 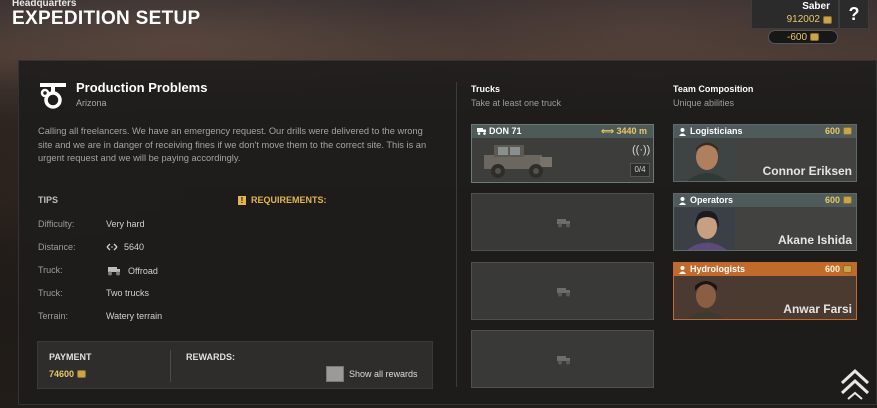 I want to click on team-role: Hydrologists, so click(x=718, y=269).